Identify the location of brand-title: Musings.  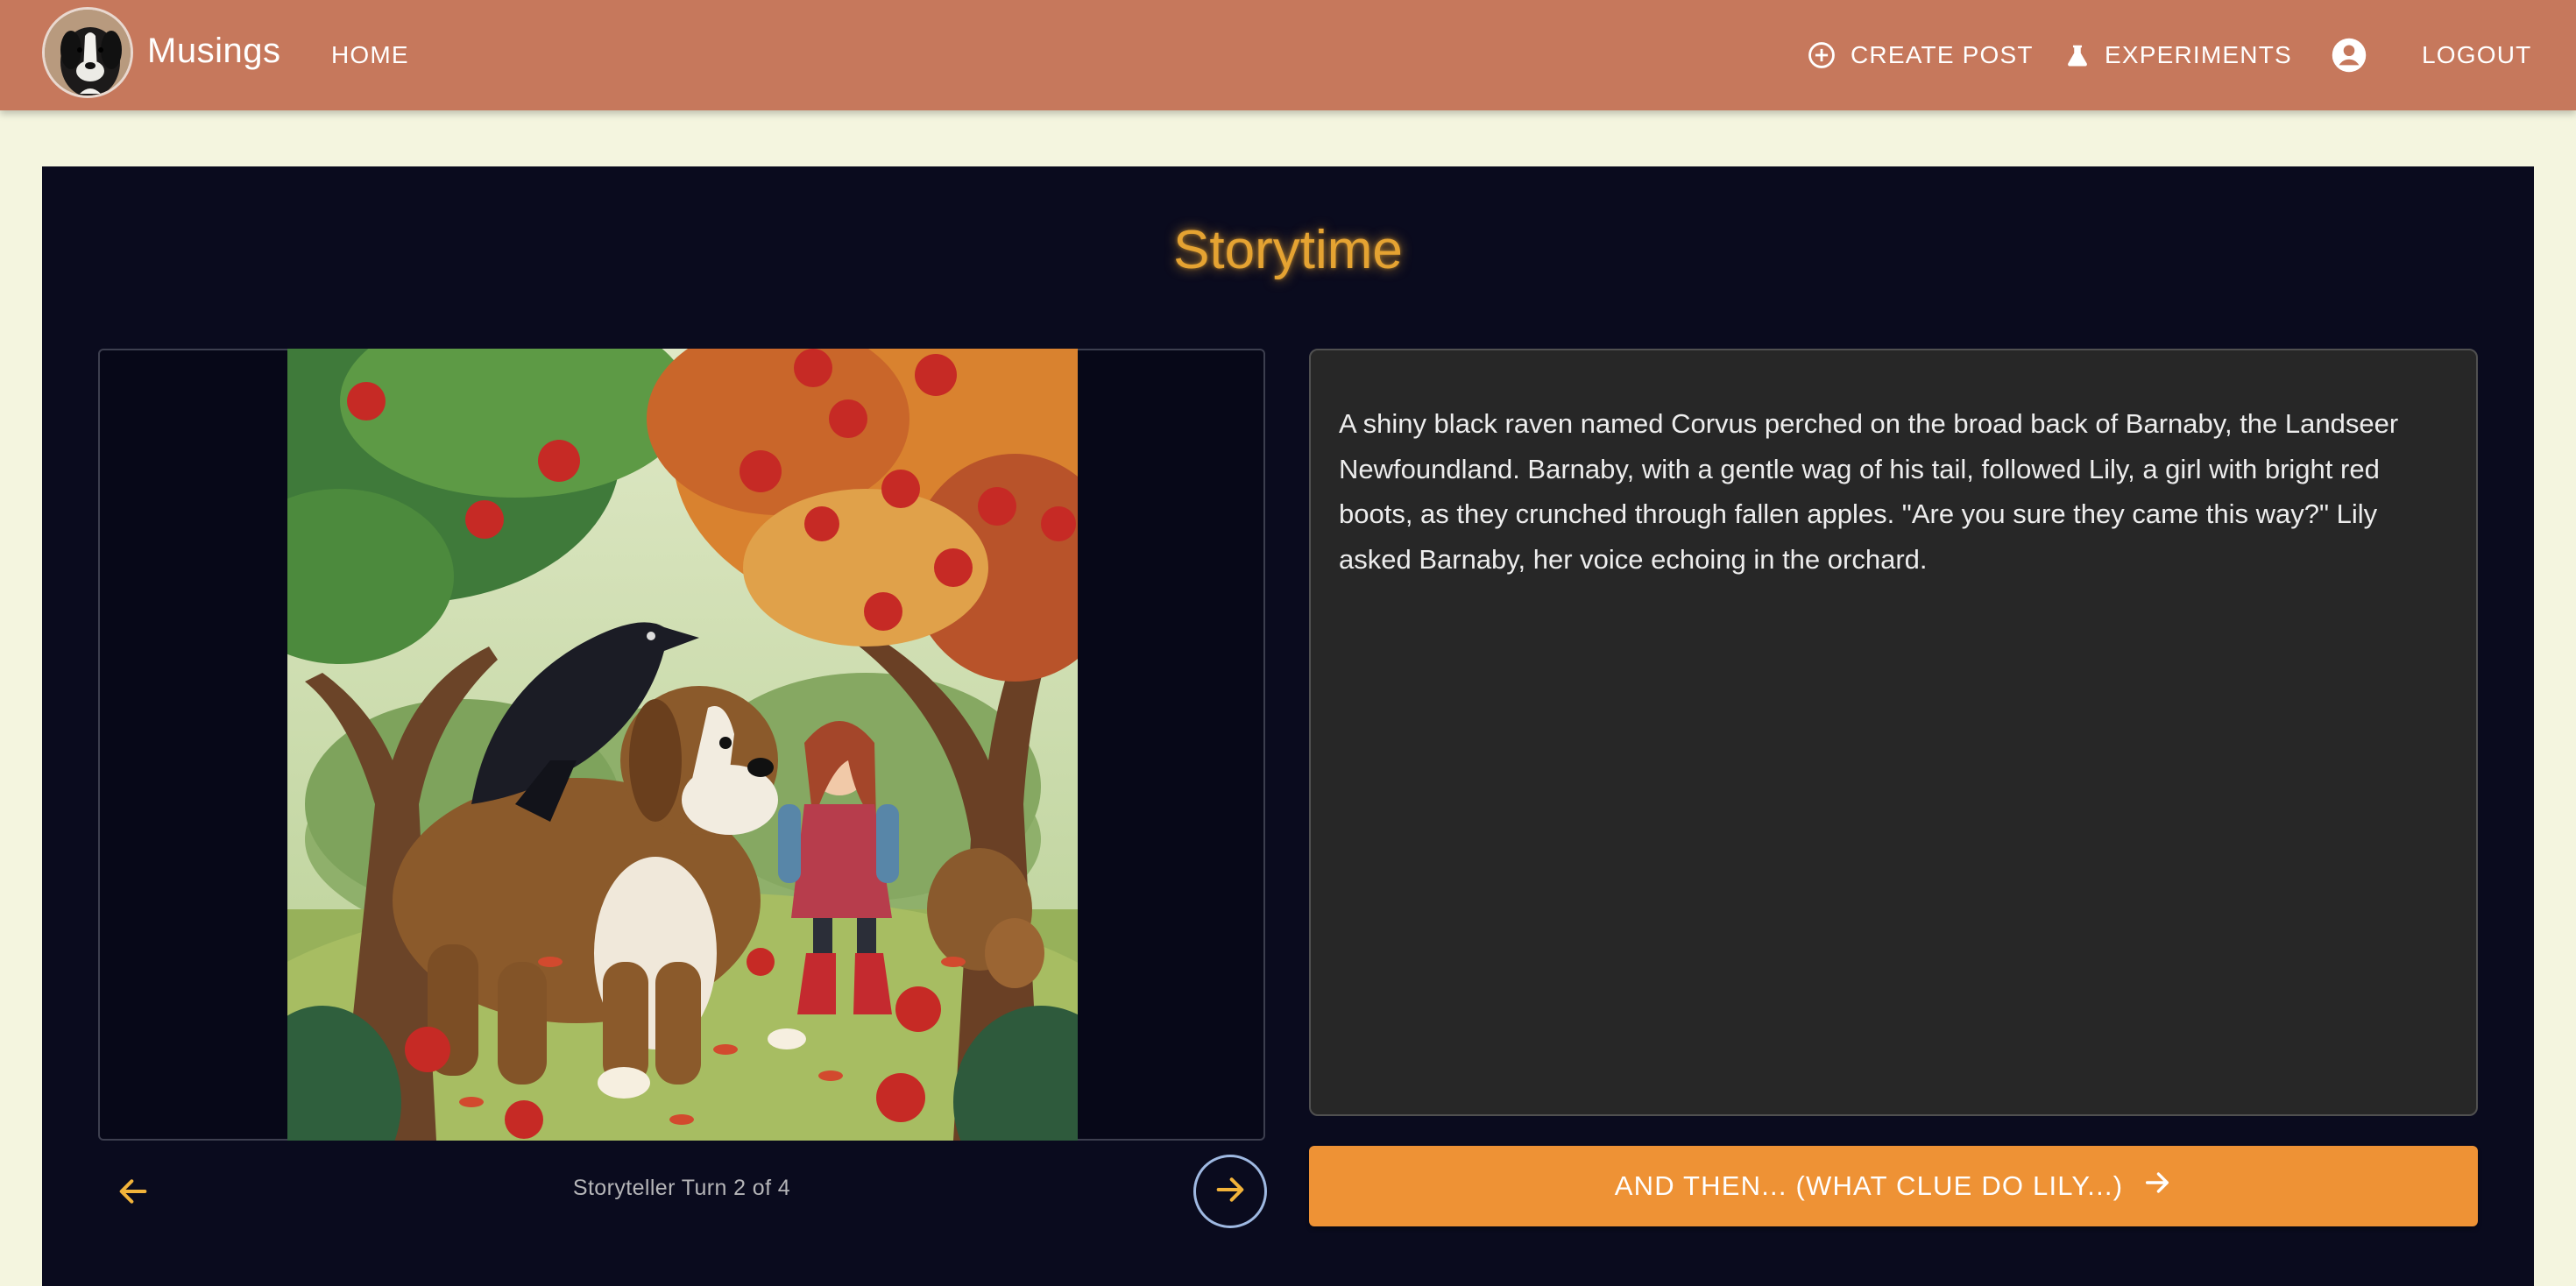
(213, 52).